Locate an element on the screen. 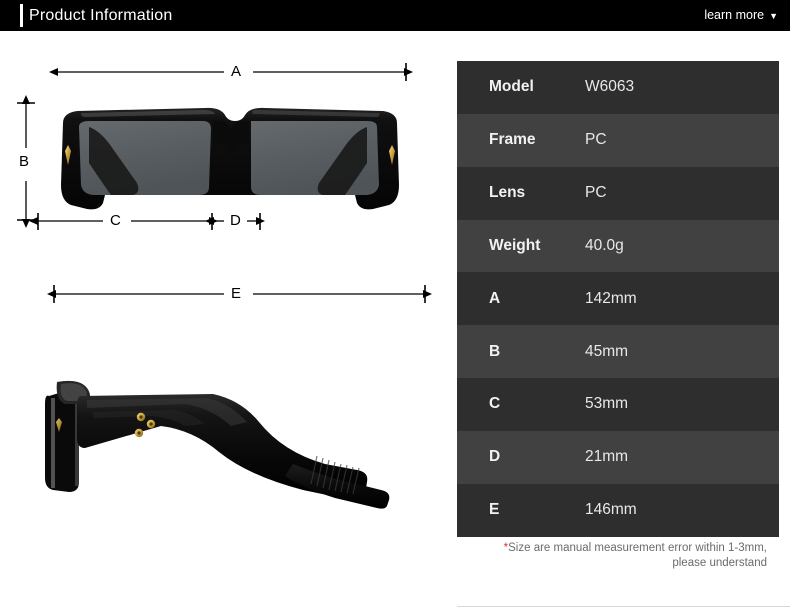  learn-more-button: learn more ▼ is located at coordinates (741, 15).